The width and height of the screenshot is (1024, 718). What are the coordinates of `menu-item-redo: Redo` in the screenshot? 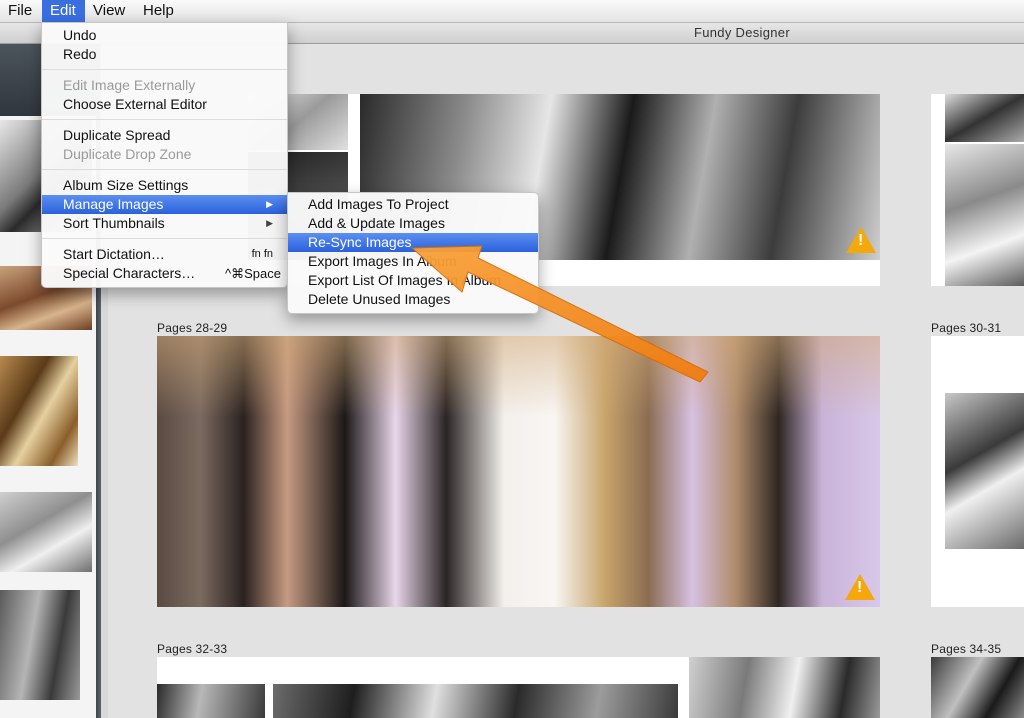 It's located at (164, 54).